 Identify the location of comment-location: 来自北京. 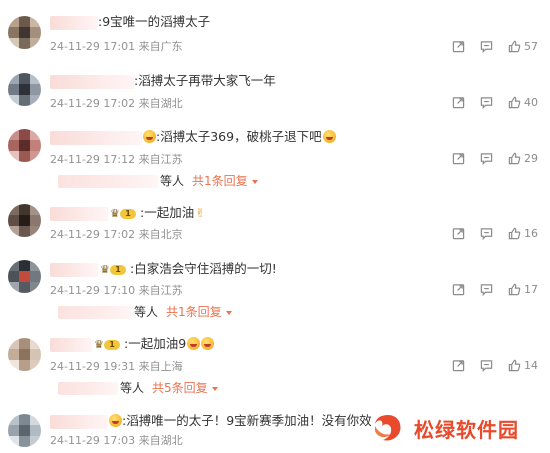
(160, 234).